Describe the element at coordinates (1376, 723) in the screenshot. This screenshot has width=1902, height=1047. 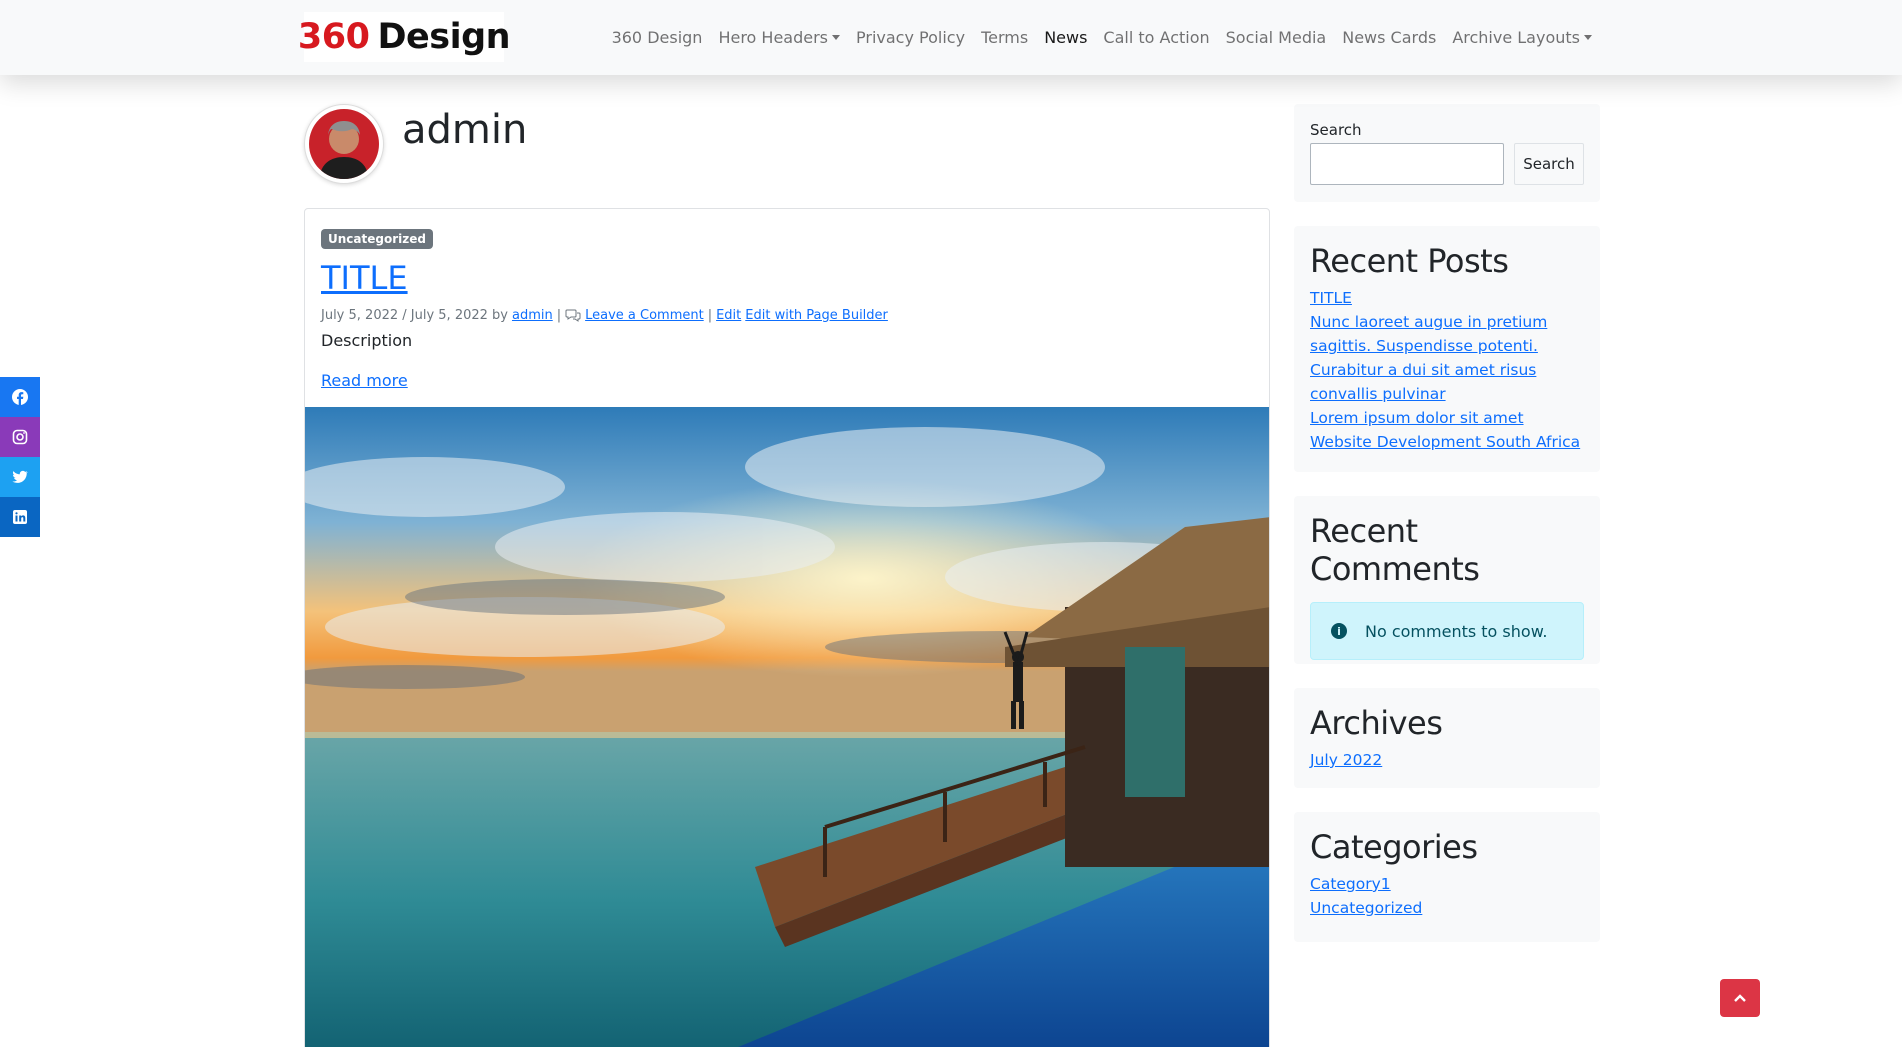
I see `archives-title: Archives` at that location.